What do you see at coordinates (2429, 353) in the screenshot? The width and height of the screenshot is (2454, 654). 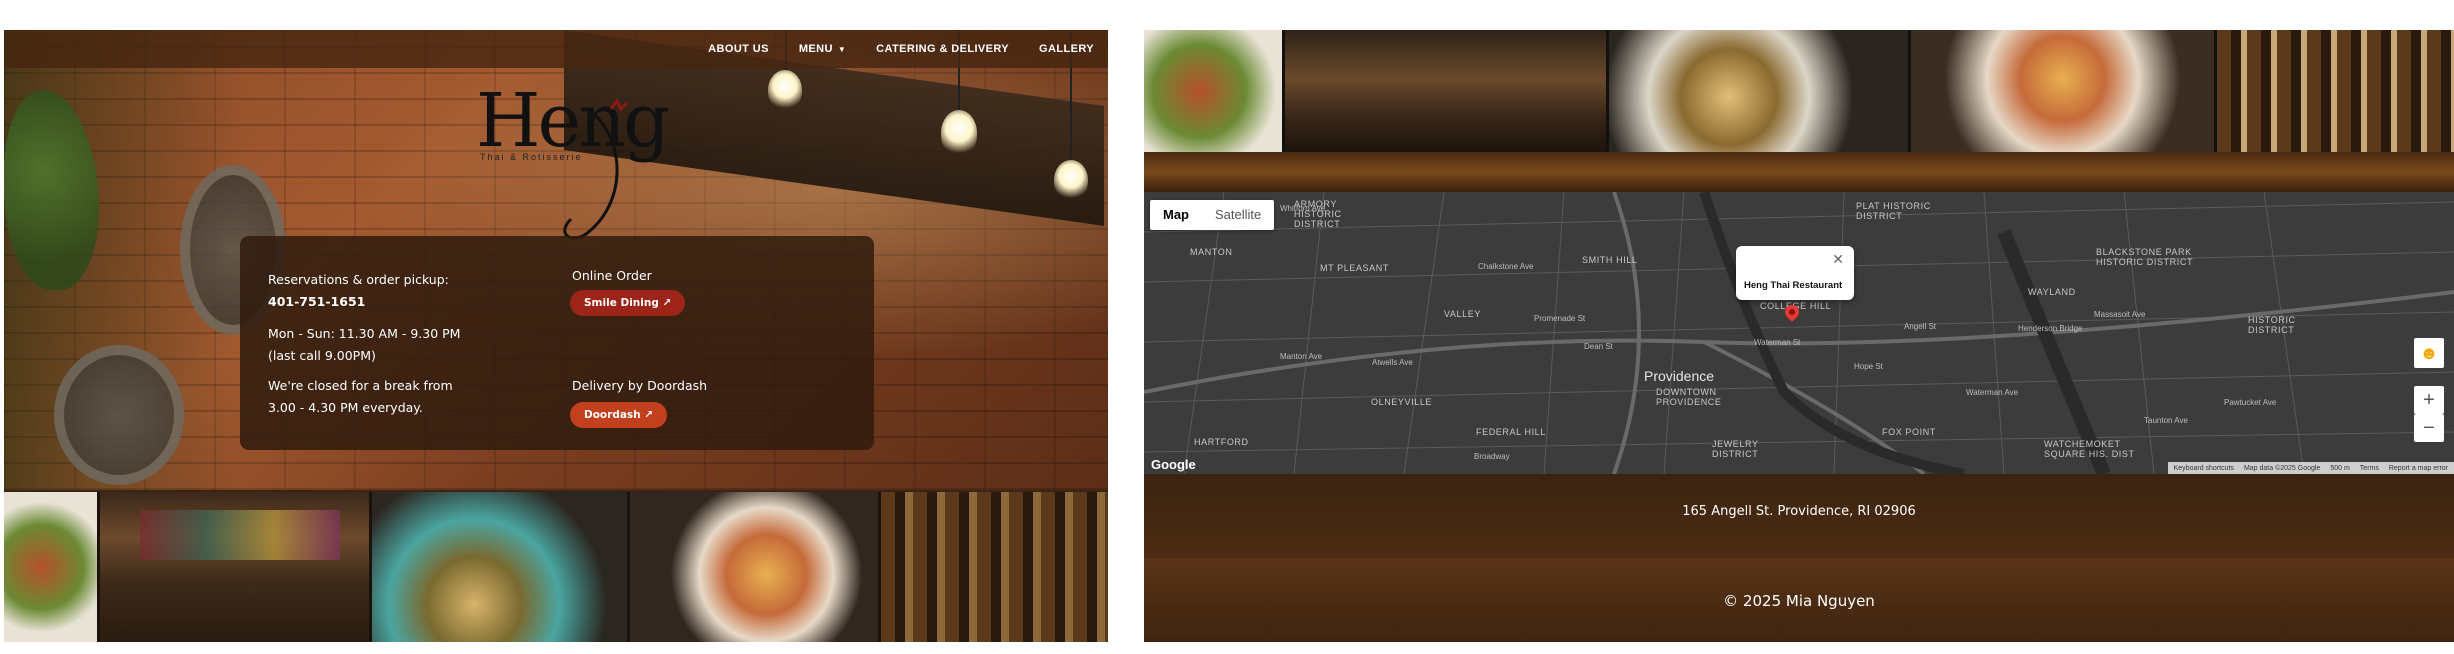 I see `pegman-icon: ☻` at bounding box center [2429, 353].